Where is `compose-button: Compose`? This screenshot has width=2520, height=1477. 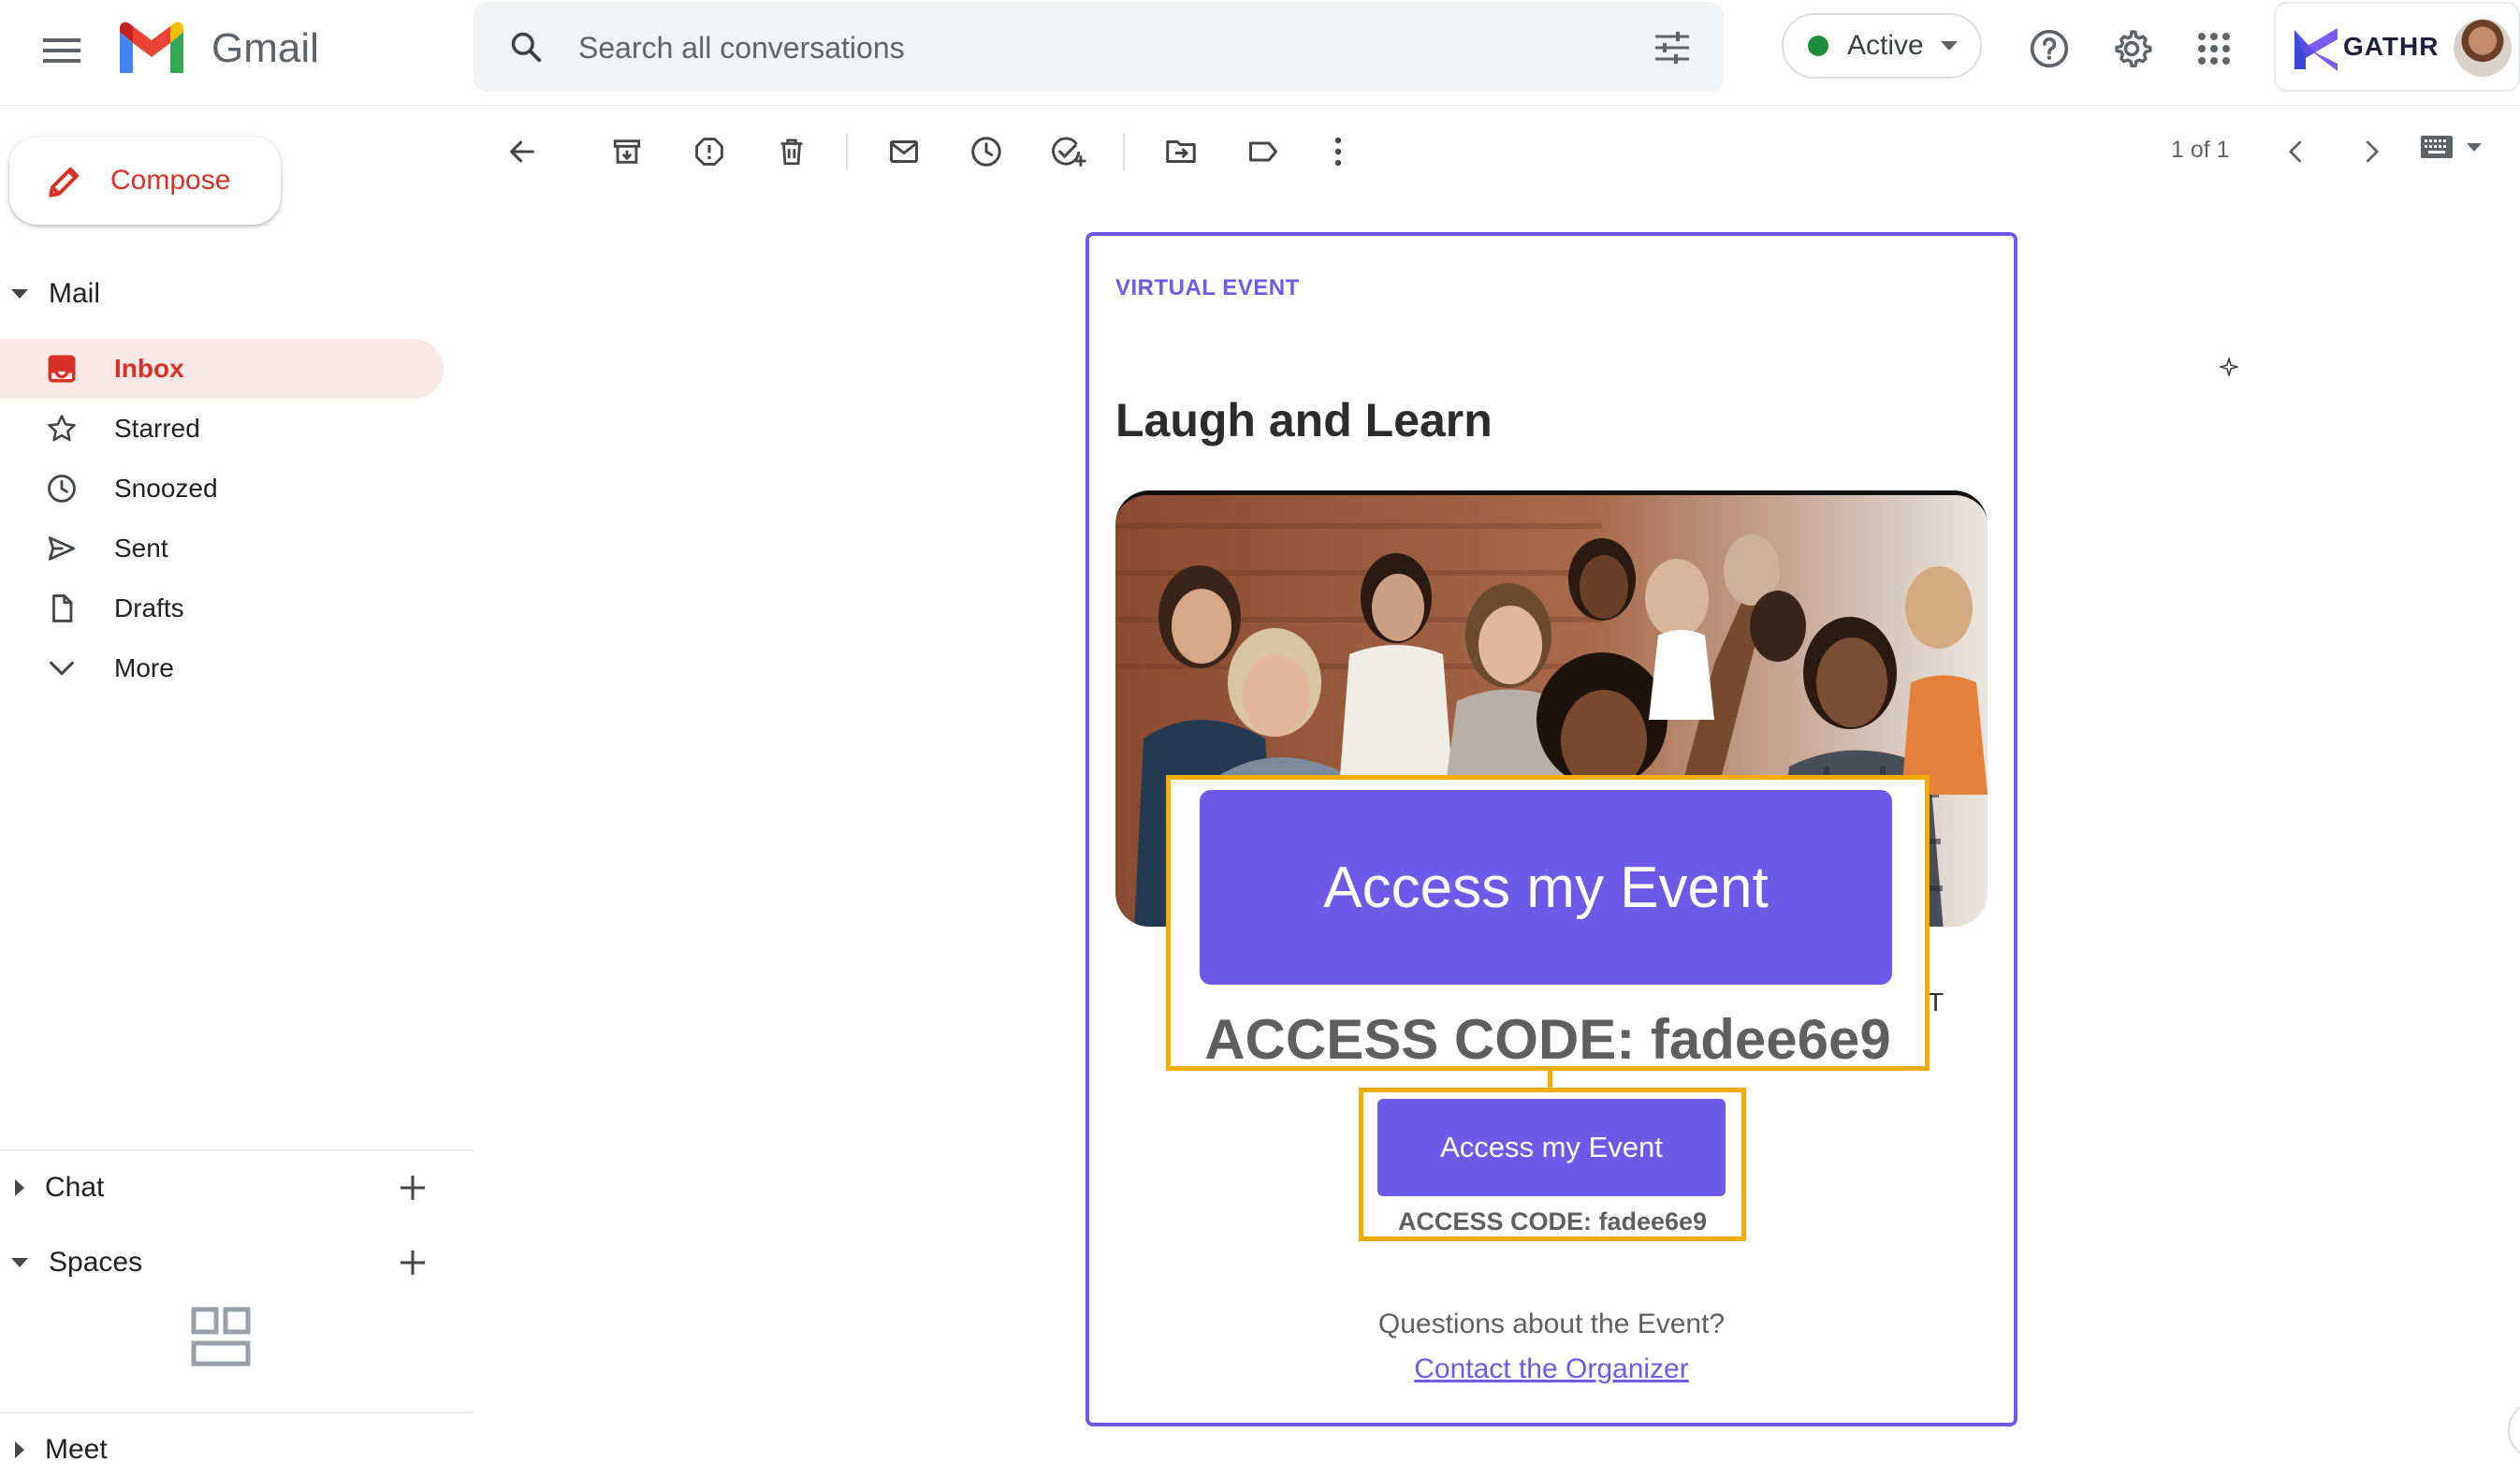
compose-button: Compose is located at coordinates (145, 181).